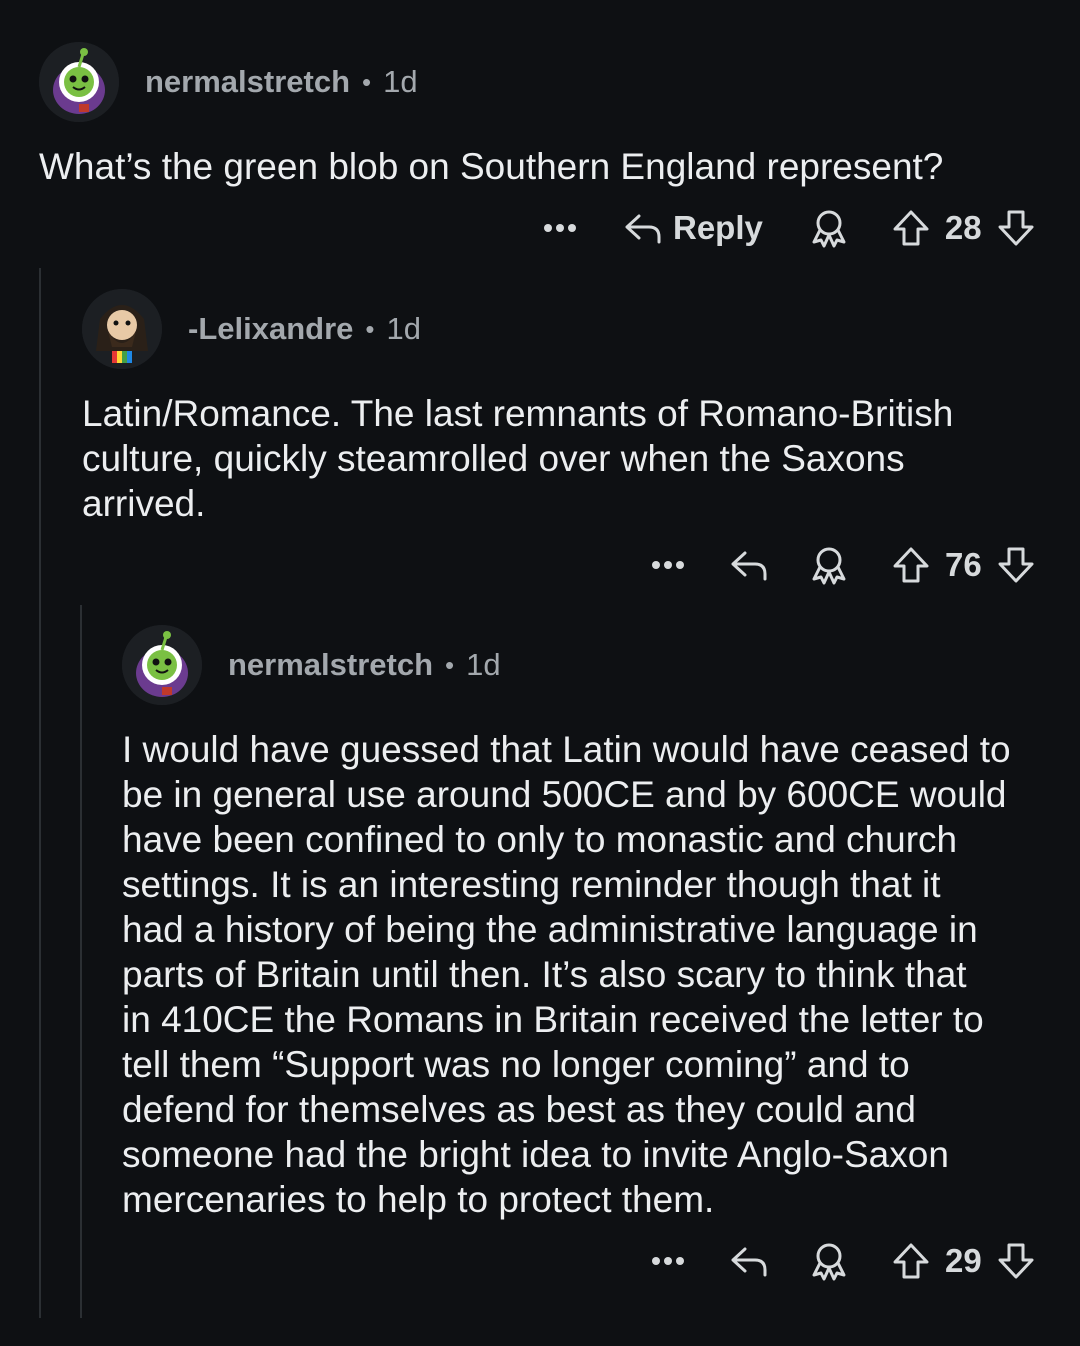 Image resolution: width=1080 pixels, height=1346 pixels. Describe the element at coordinates (270, 329) in the screenshot. I see `username: -Lelixandre` at that location.